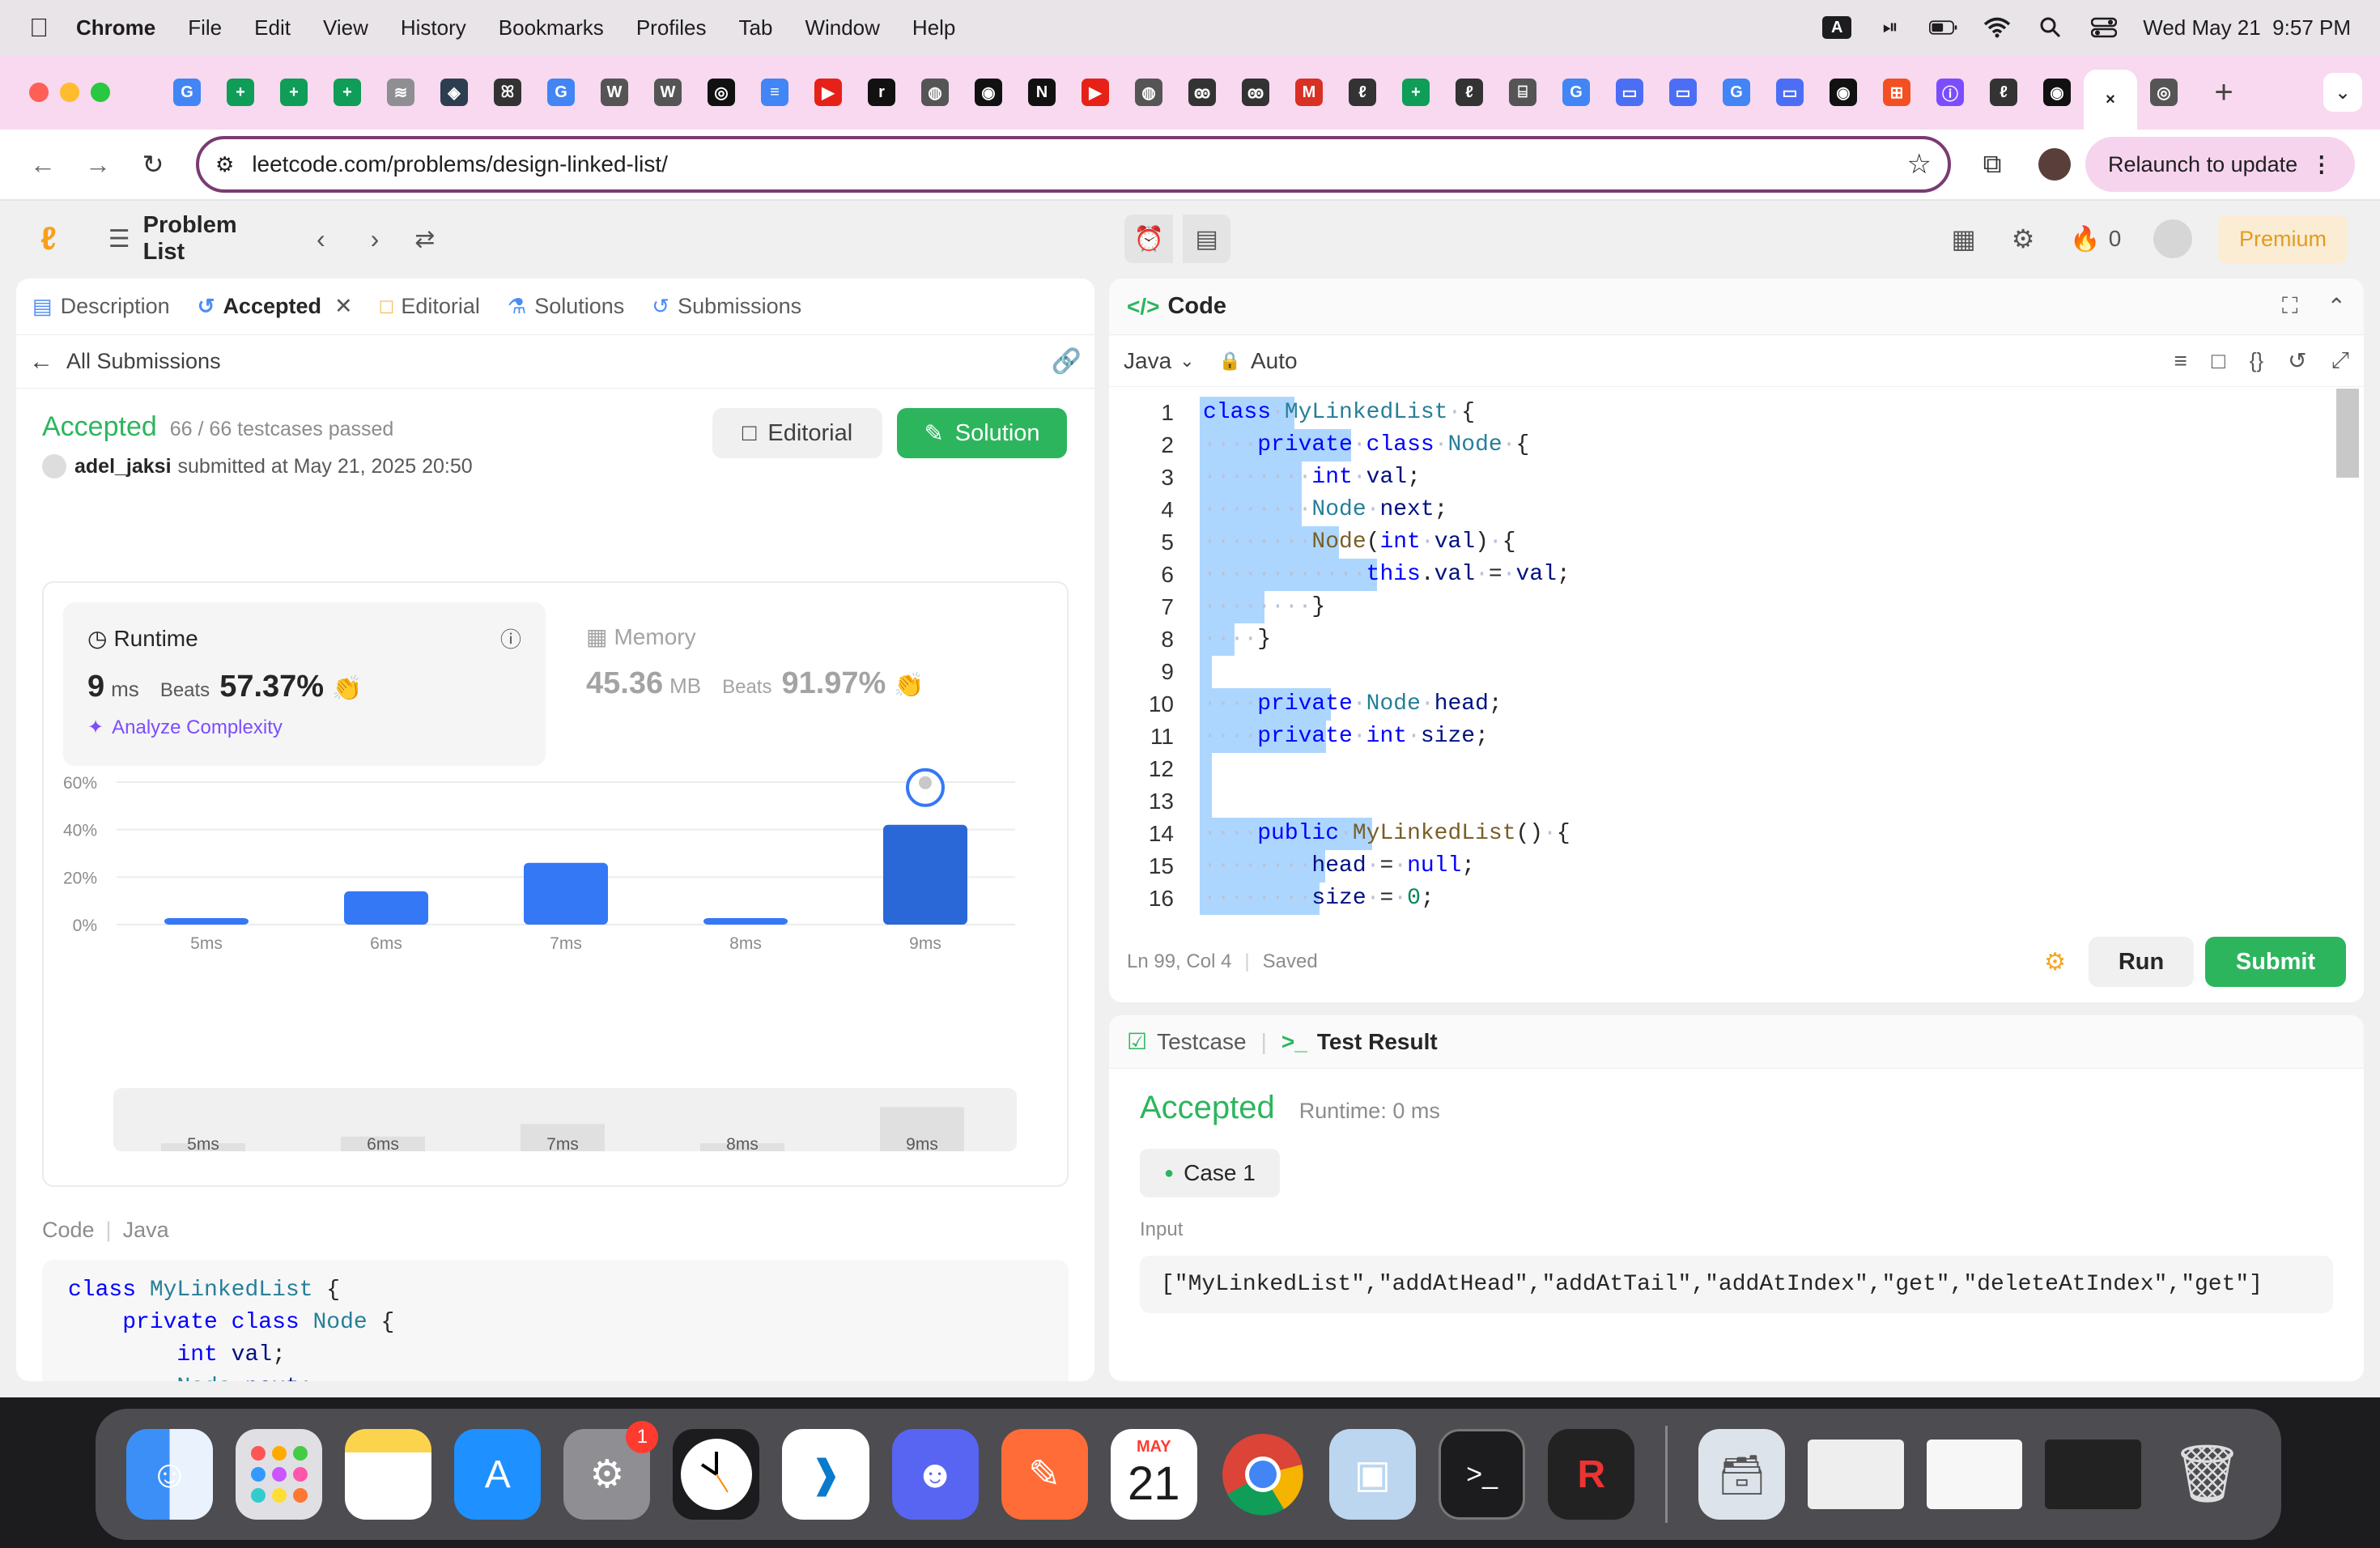 The image size is (2380, 1548). Describe the element at coordinates (39, 92) in the screenshot. I see `window-close-button` at that location.